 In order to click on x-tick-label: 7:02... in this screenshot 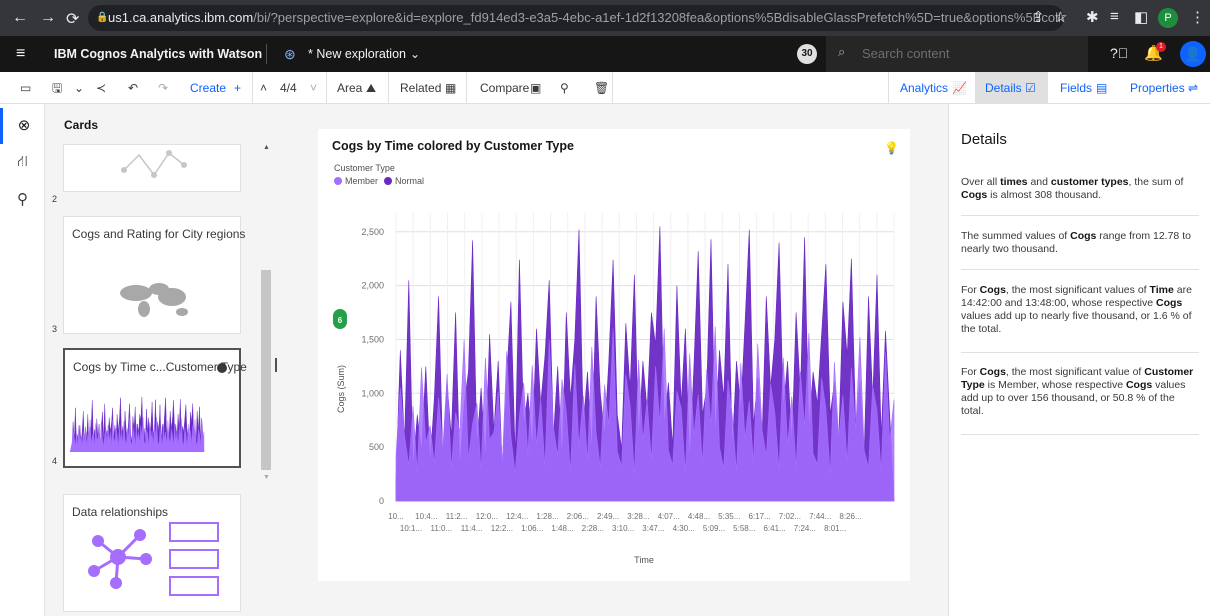, I will do `click(790, 516)`.